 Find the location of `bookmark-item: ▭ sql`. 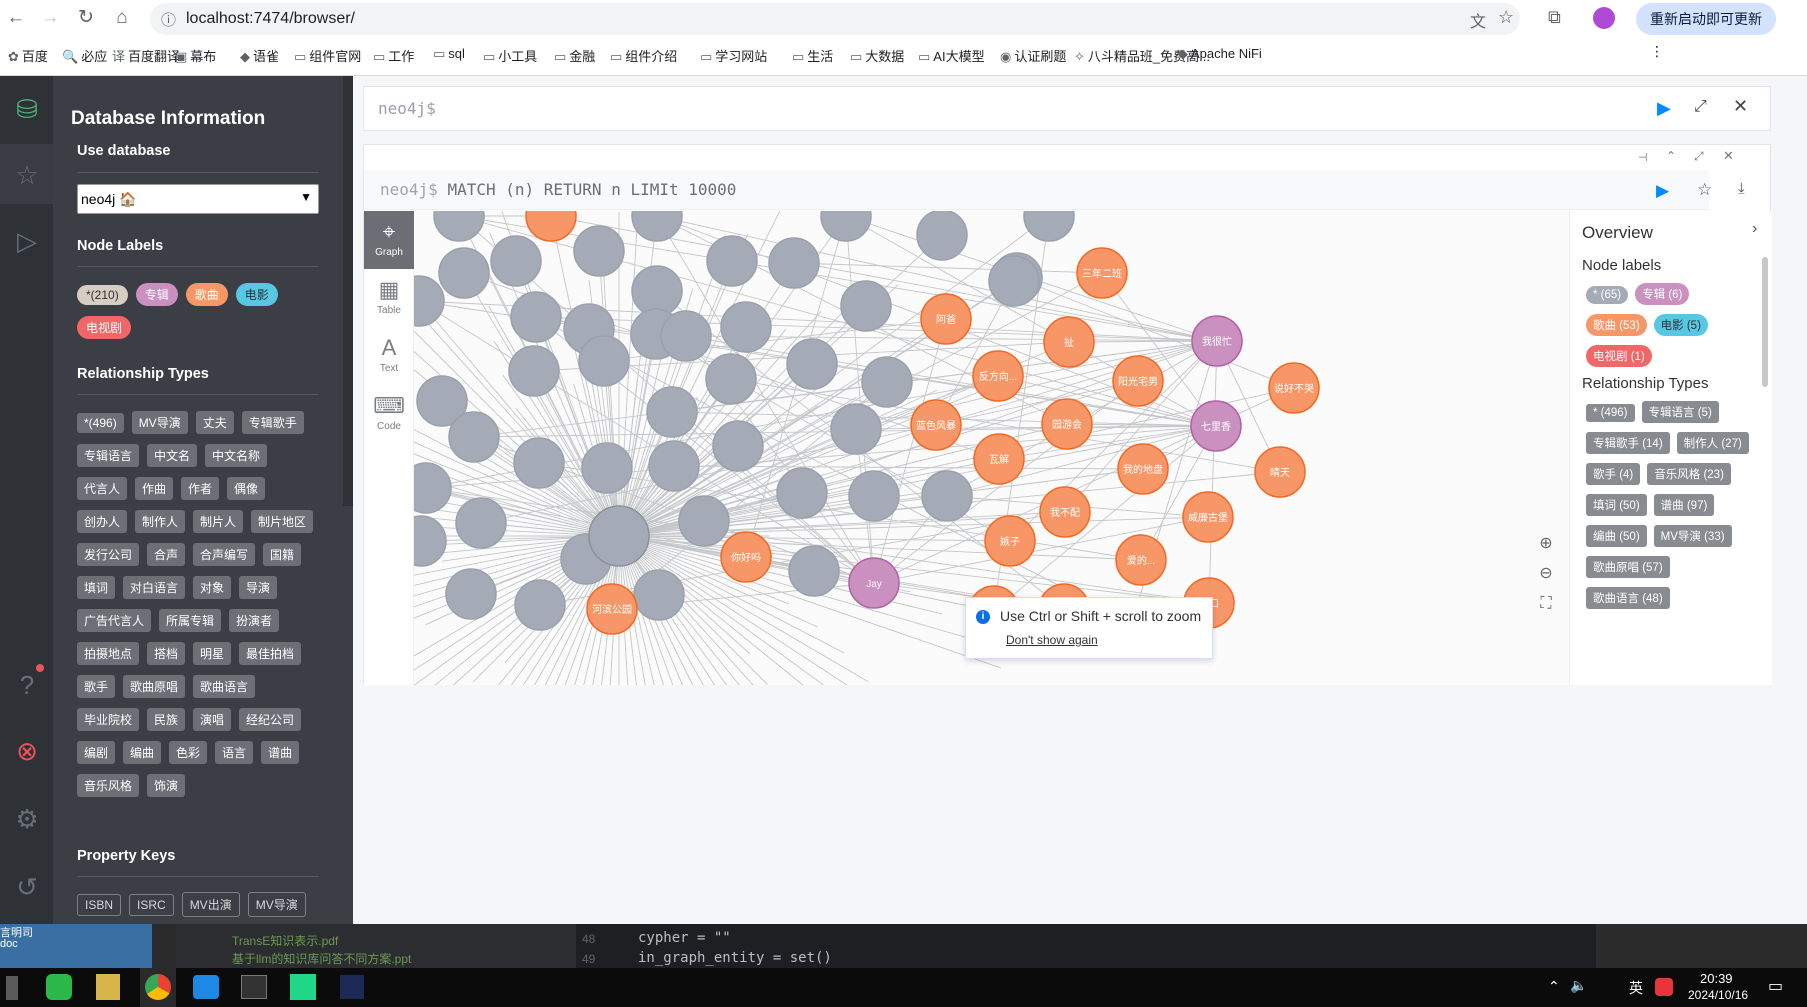

bookmark-item: ▭ sql is located at coordinates (449, 54).